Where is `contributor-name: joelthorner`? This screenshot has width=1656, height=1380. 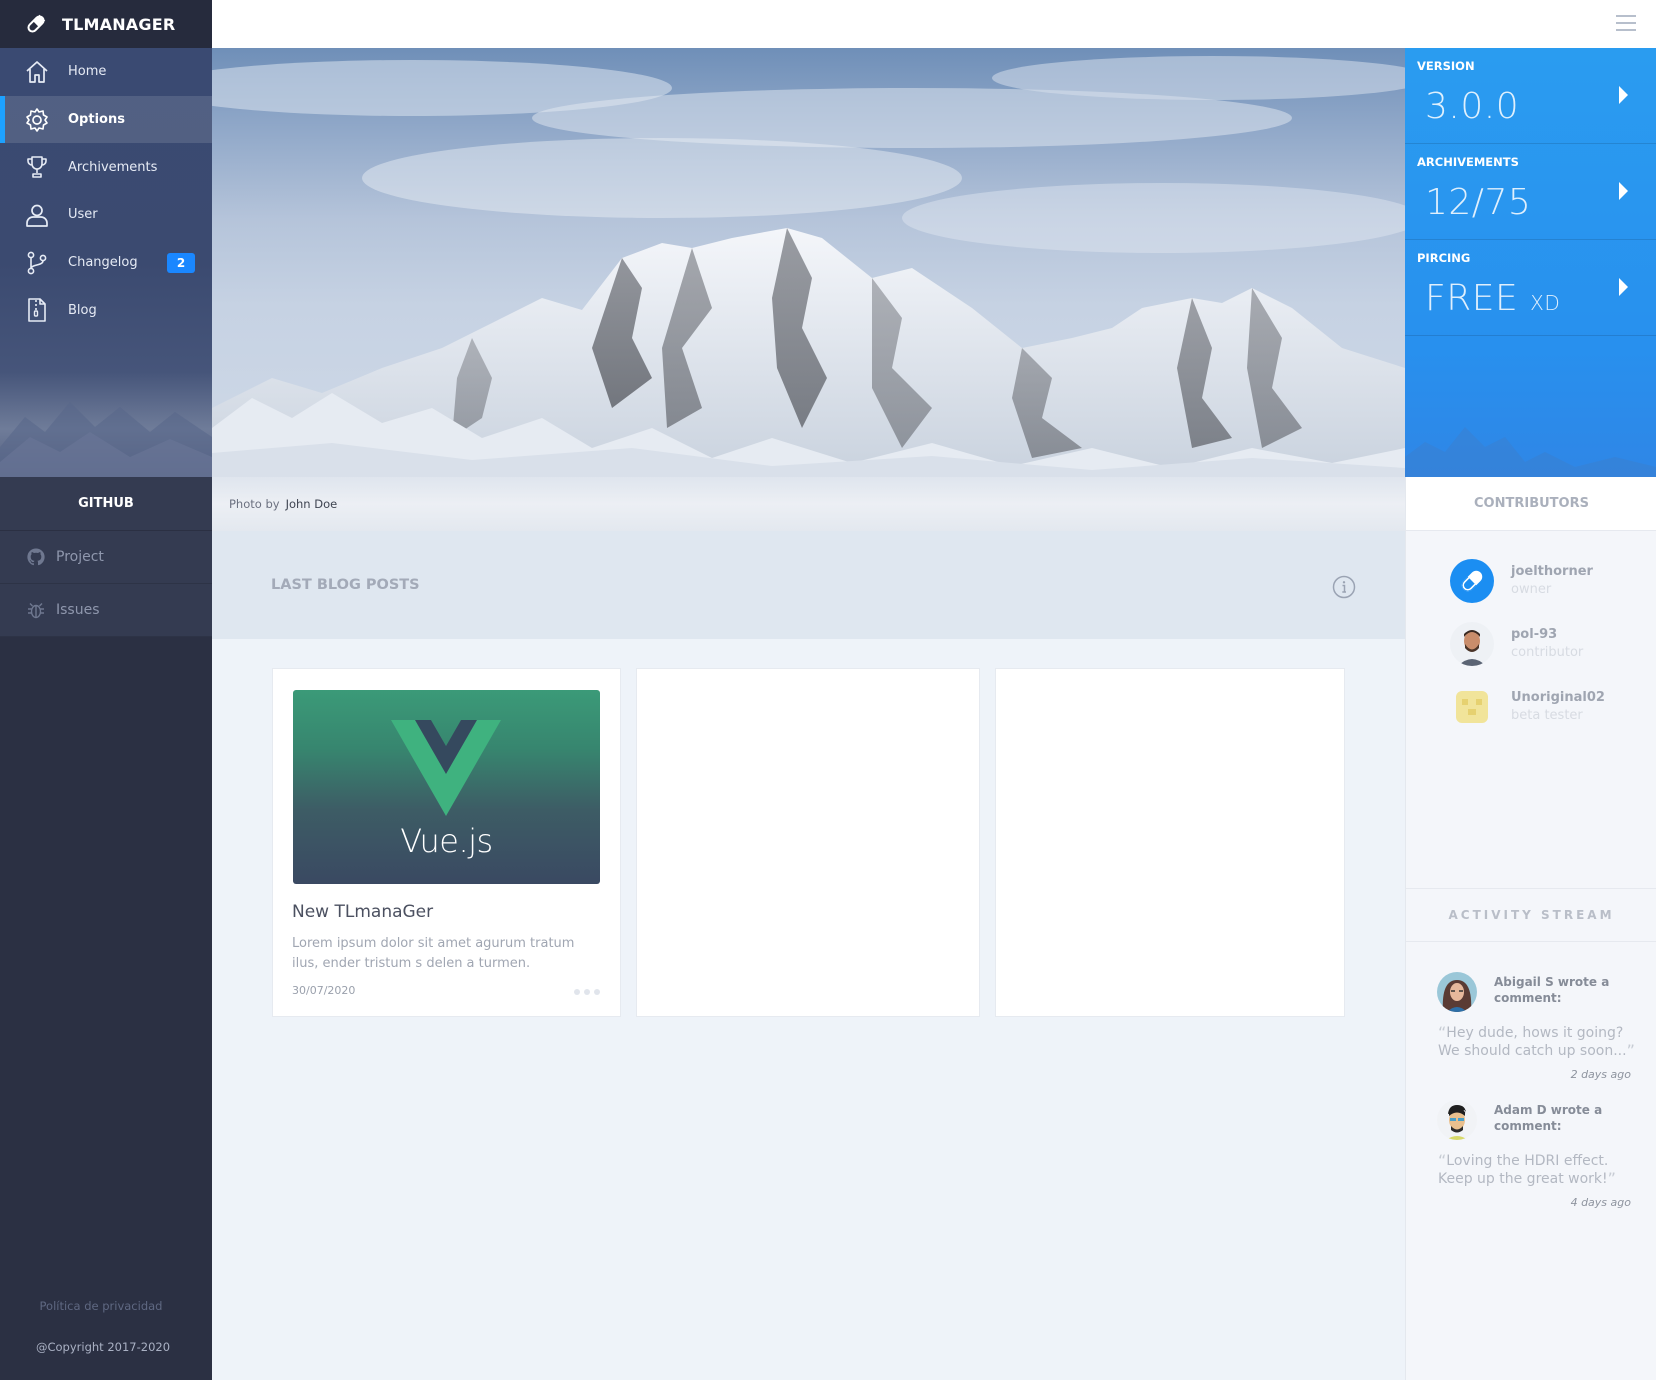
contributor-name: joelthorner is located at coordinates (1552, 571).